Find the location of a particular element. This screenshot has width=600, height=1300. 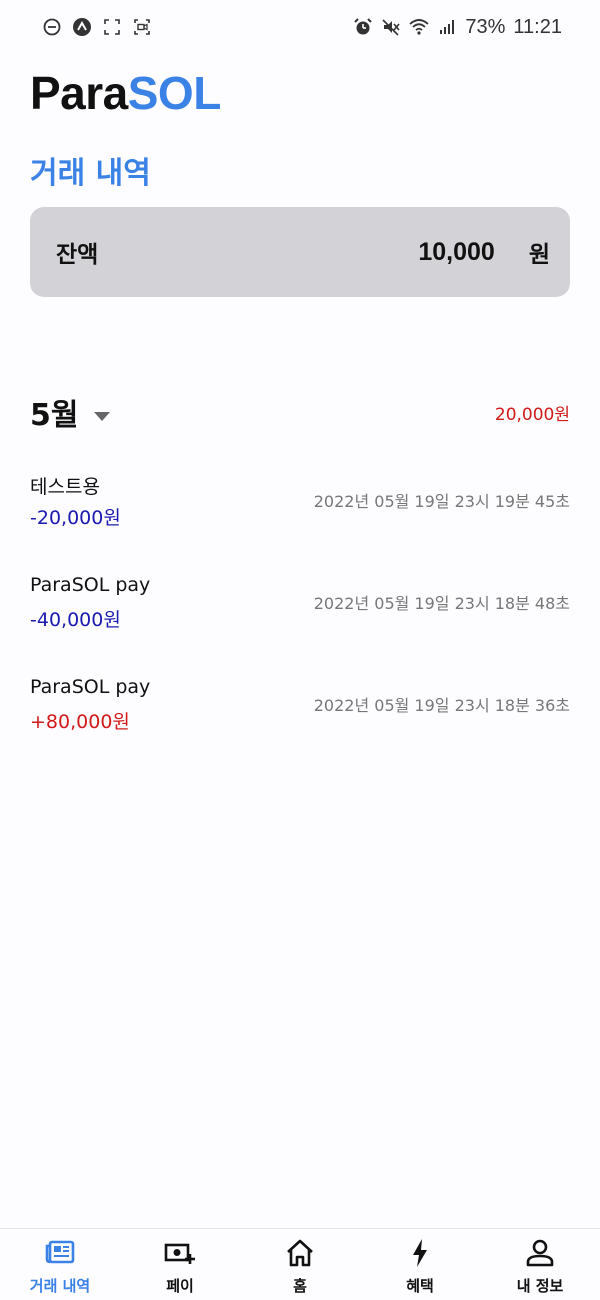

balance-unit: 원 is located at coordinates (539, 255).